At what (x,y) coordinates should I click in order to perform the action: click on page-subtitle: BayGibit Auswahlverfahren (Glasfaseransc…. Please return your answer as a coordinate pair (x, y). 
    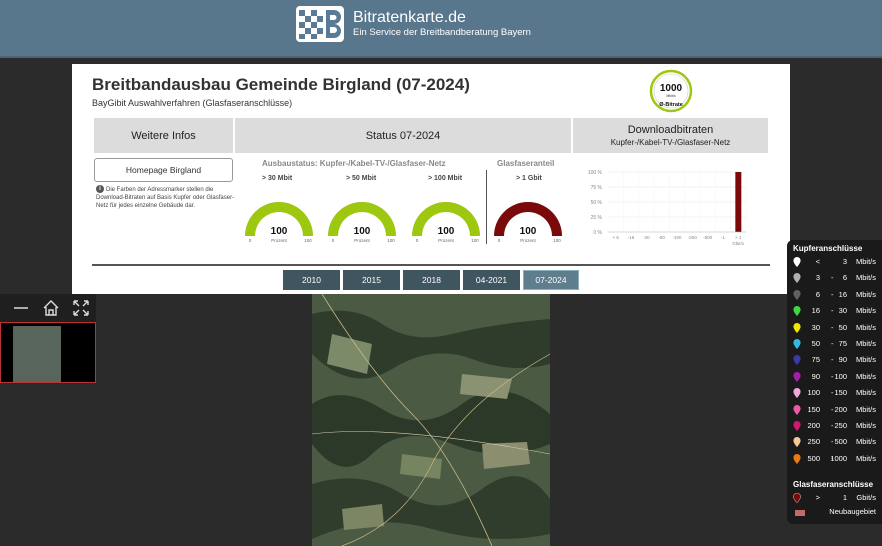
    Looking at the image, I should click on (192, 103).